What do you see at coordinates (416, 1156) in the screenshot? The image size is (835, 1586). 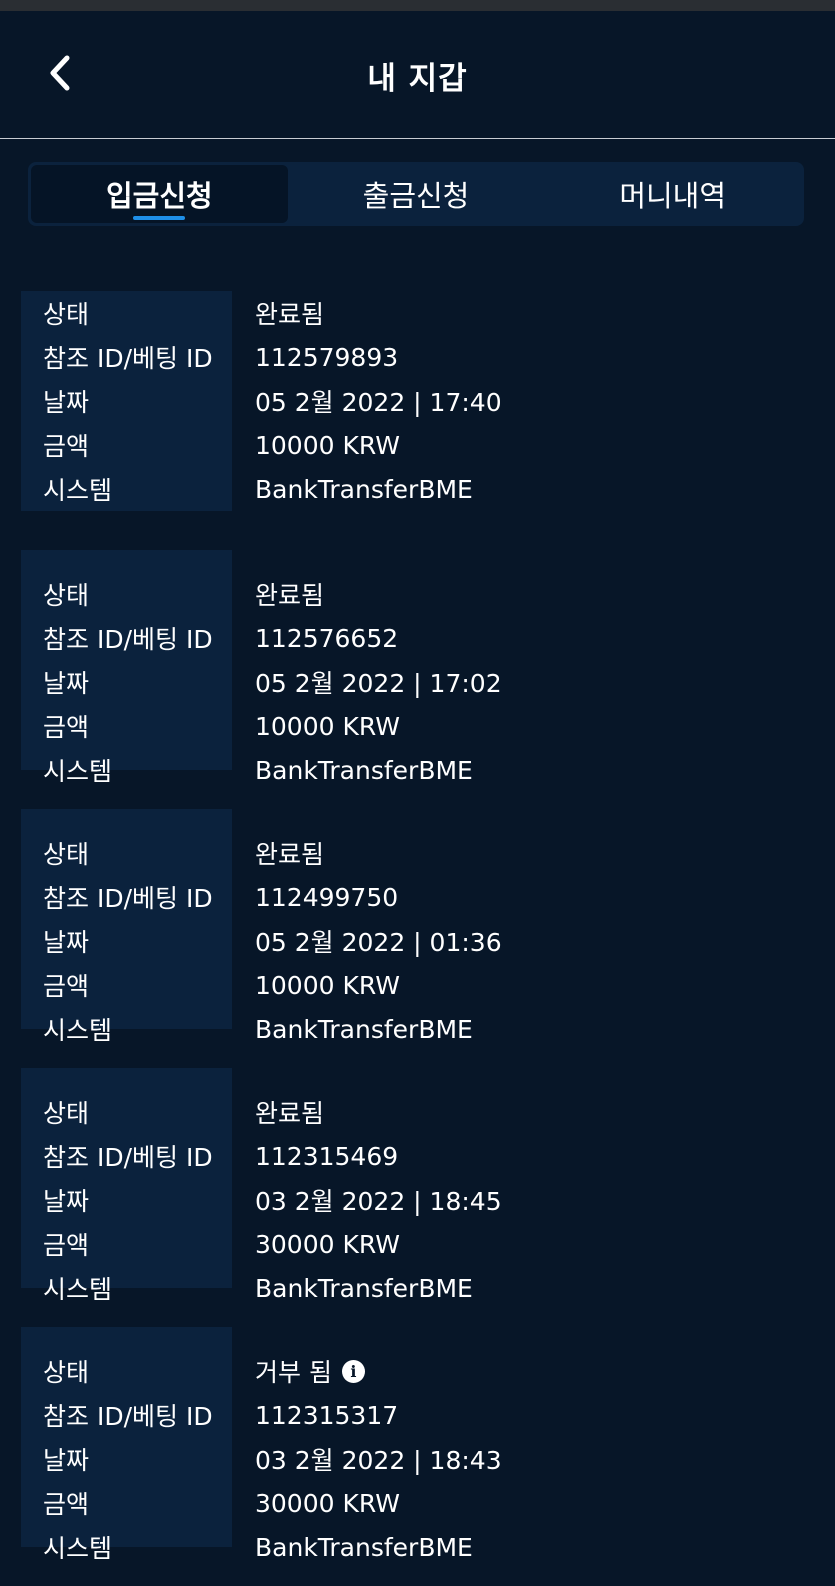 I see `record-row-ref-id: 참조 ID/베팅 ID 112315469` at bounding box center [416, 1156].